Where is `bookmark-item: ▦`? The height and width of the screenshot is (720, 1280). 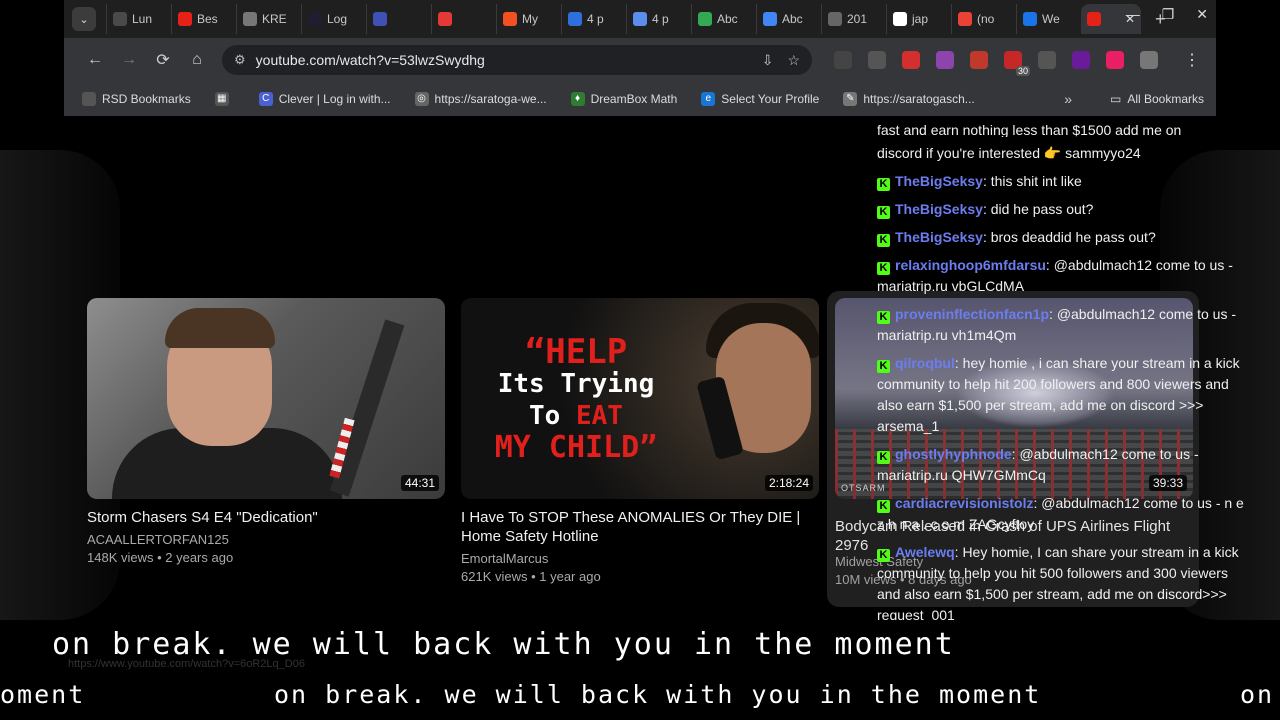 bookmark-item: ▦ is located at coordinates (224, 99).